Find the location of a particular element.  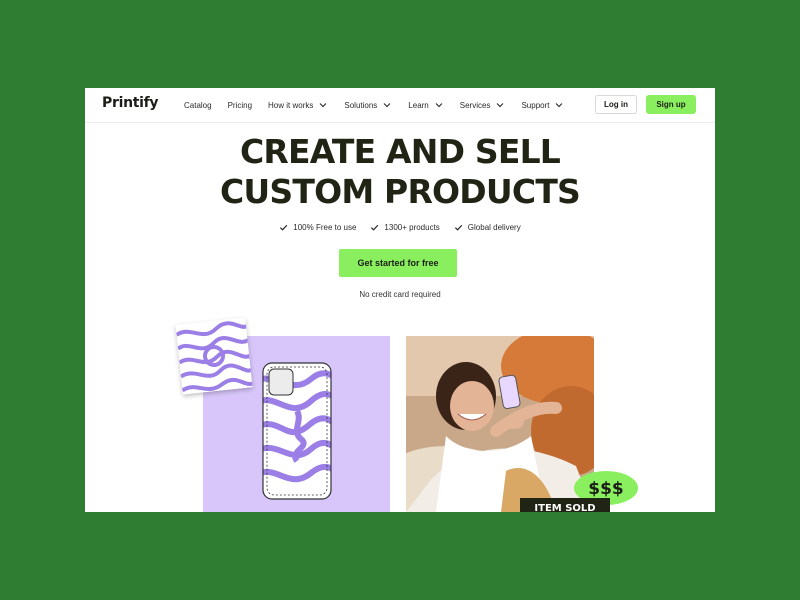

nav-item-pricing: Pricing is located at coordinates (240, 105).